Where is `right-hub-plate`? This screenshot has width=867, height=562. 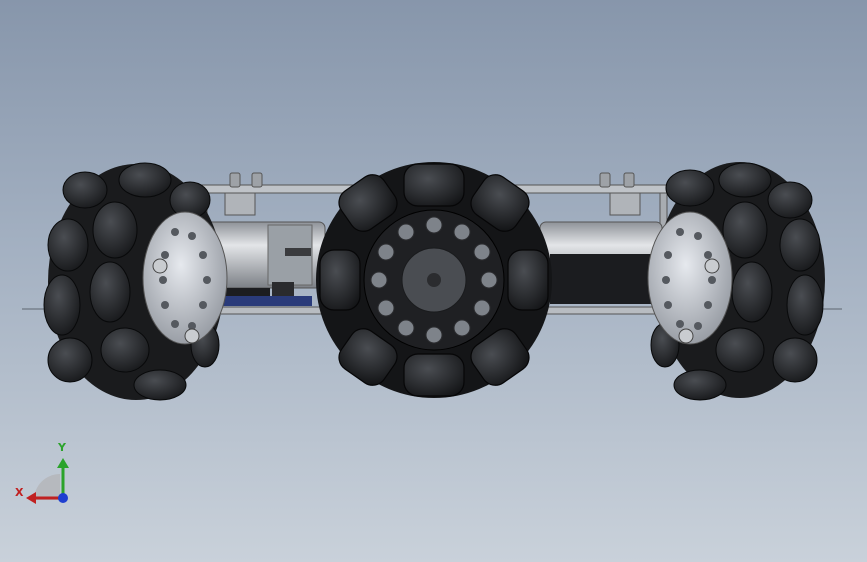
right-hub-plate is located at coordinates (690, 278).